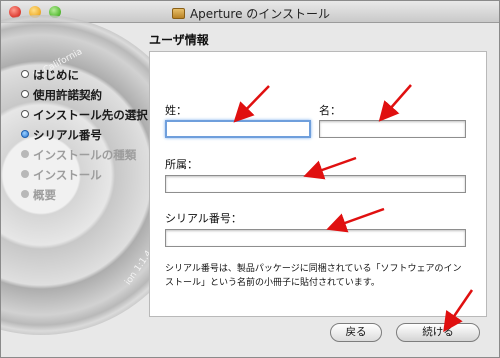  I want to click on organization-field, so click(315, 184).